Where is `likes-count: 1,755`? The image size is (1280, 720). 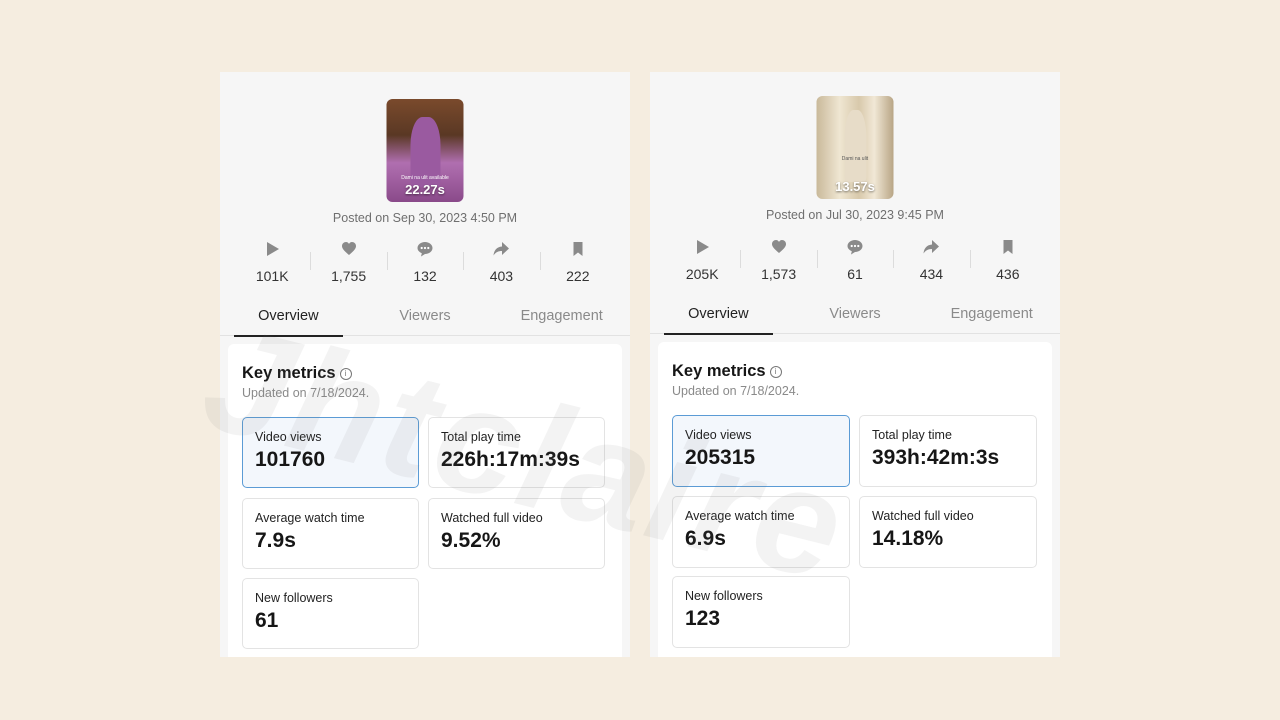
likes-count: 1,755 is located at coordinates (349, 276).